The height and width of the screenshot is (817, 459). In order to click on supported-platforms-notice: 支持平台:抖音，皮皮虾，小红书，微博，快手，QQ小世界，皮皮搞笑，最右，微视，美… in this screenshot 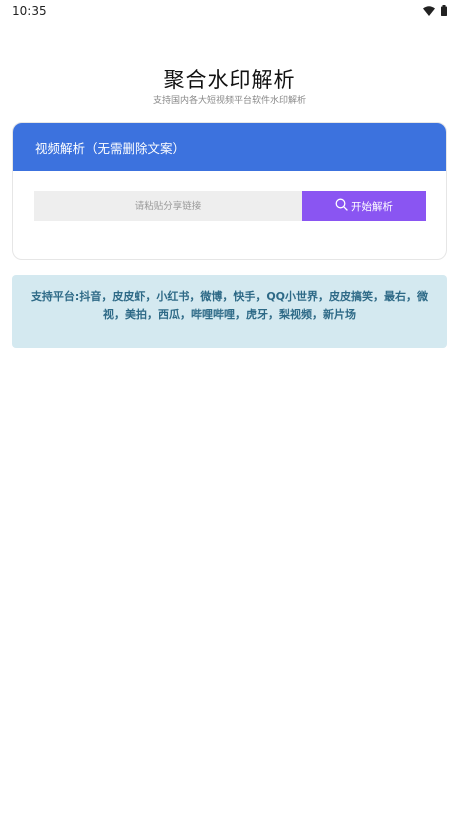, I will do `click(229, 311)`.